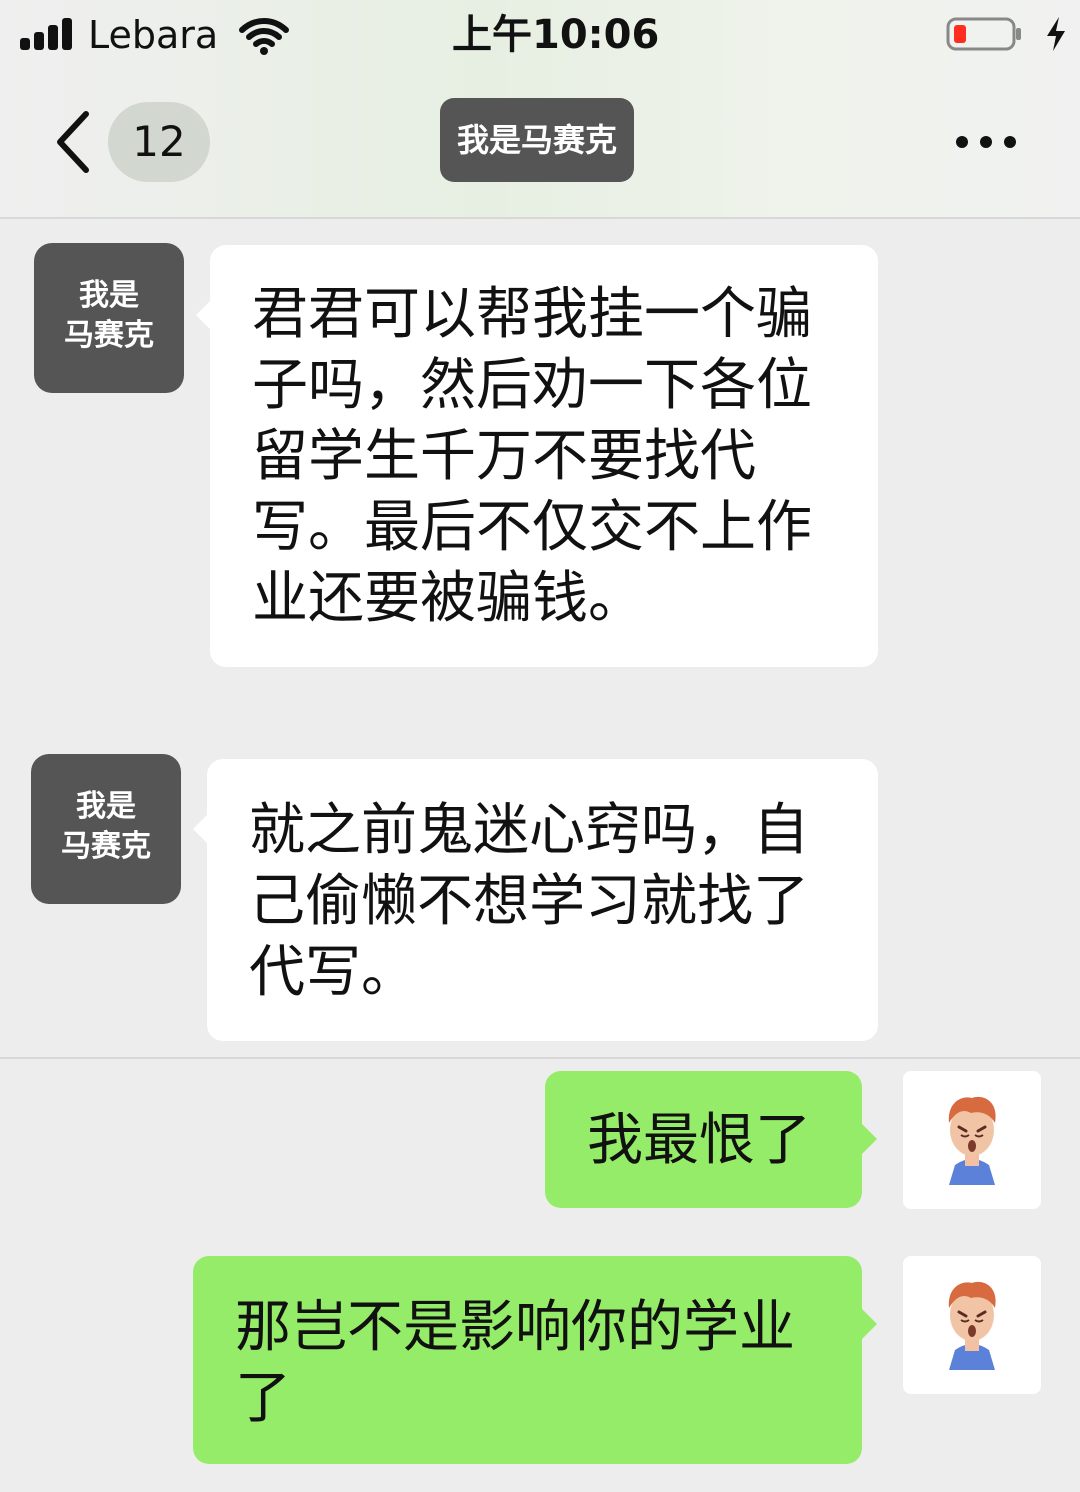  I want to click on chat-nav-bar: 12 我是马赛克, so click(540, 146).